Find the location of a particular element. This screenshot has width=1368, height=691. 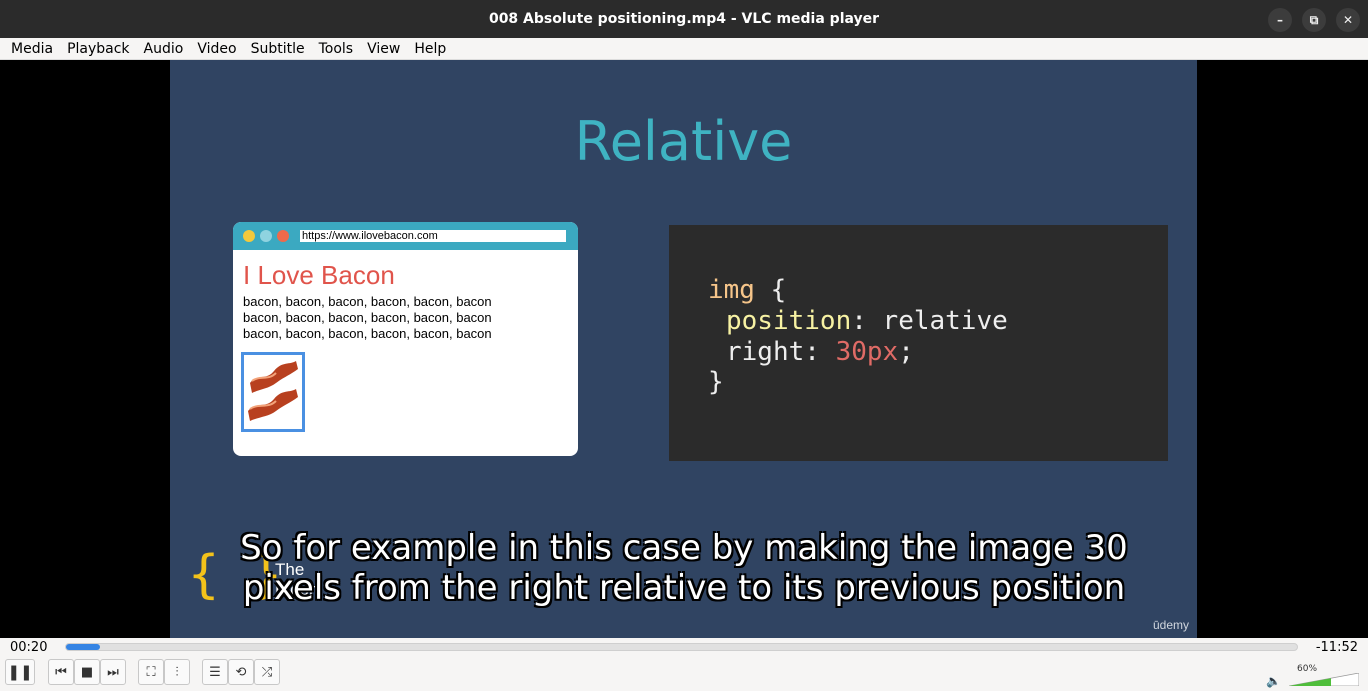

code-semicolon: ; is located at coordinates (906, 352).